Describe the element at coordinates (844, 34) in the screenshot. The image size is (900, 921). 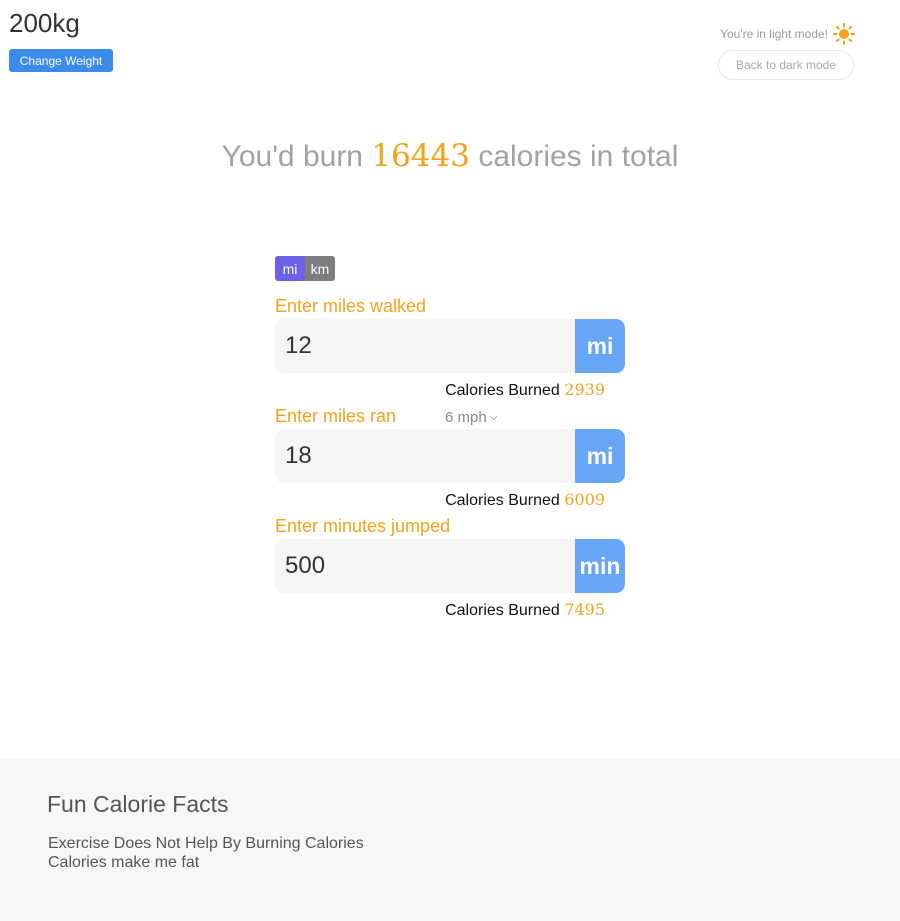
I see `sun-icon` at that location.